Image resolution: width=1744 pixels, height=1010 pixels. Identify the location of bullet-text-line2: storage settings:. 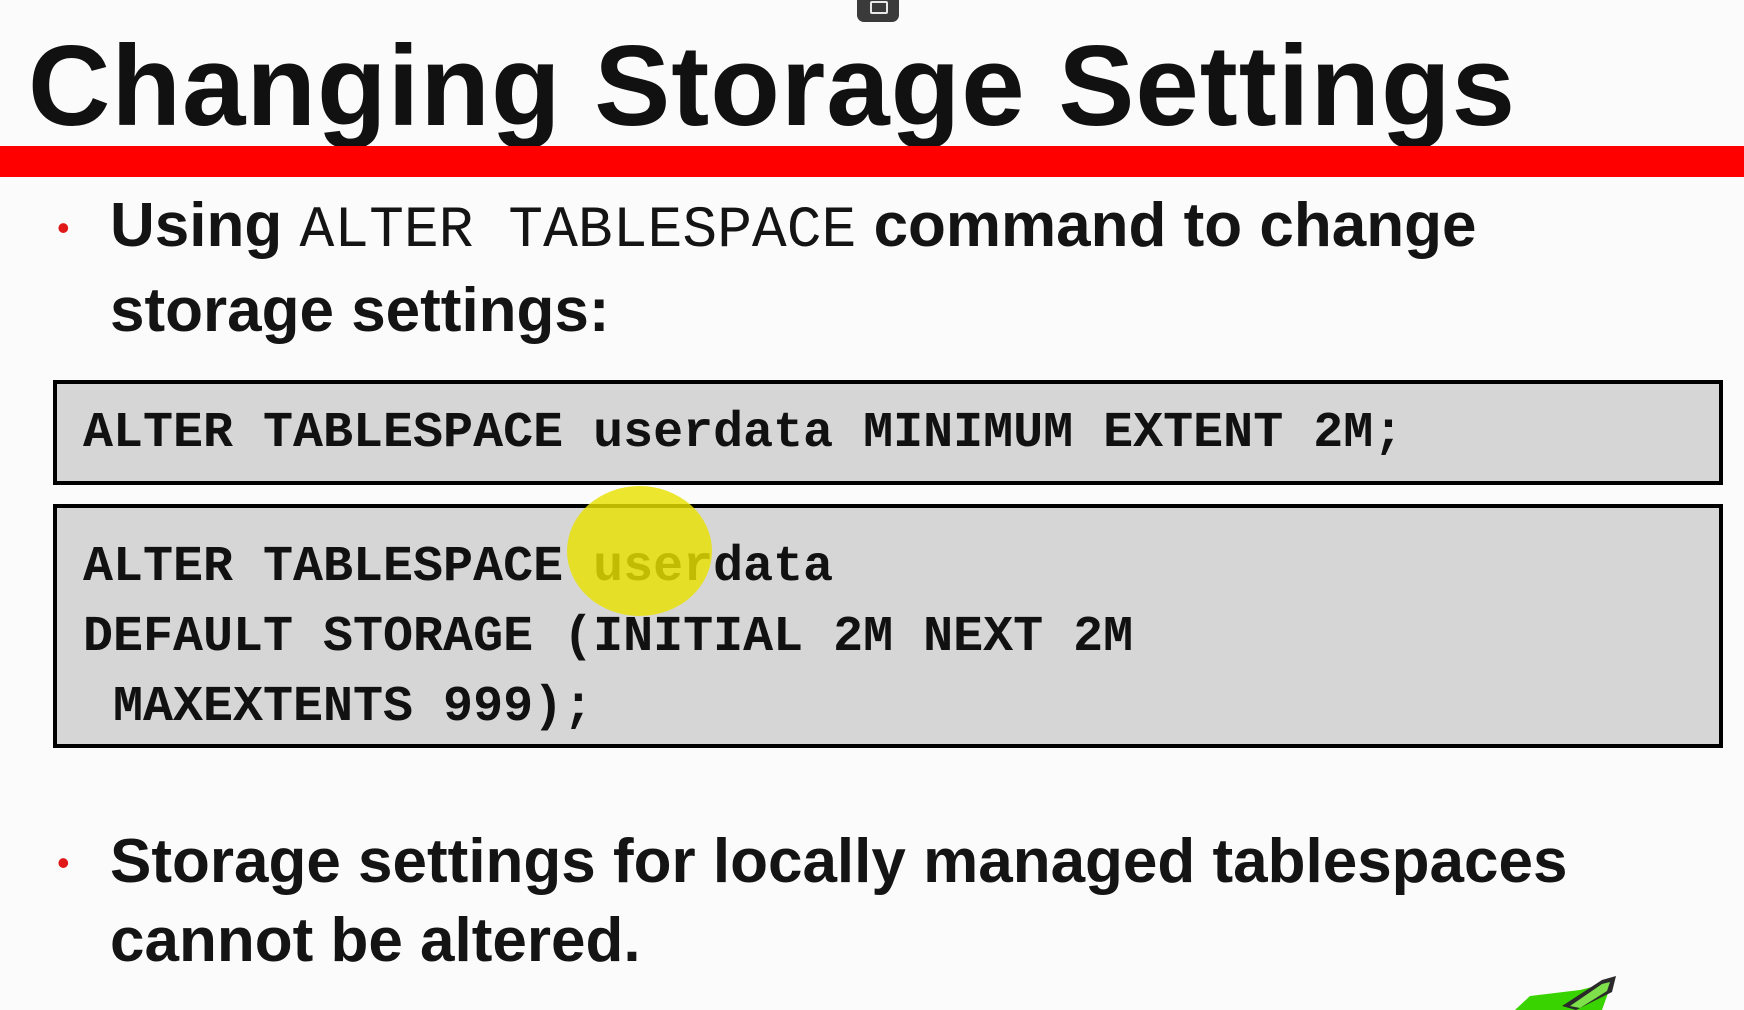
(360, 310).